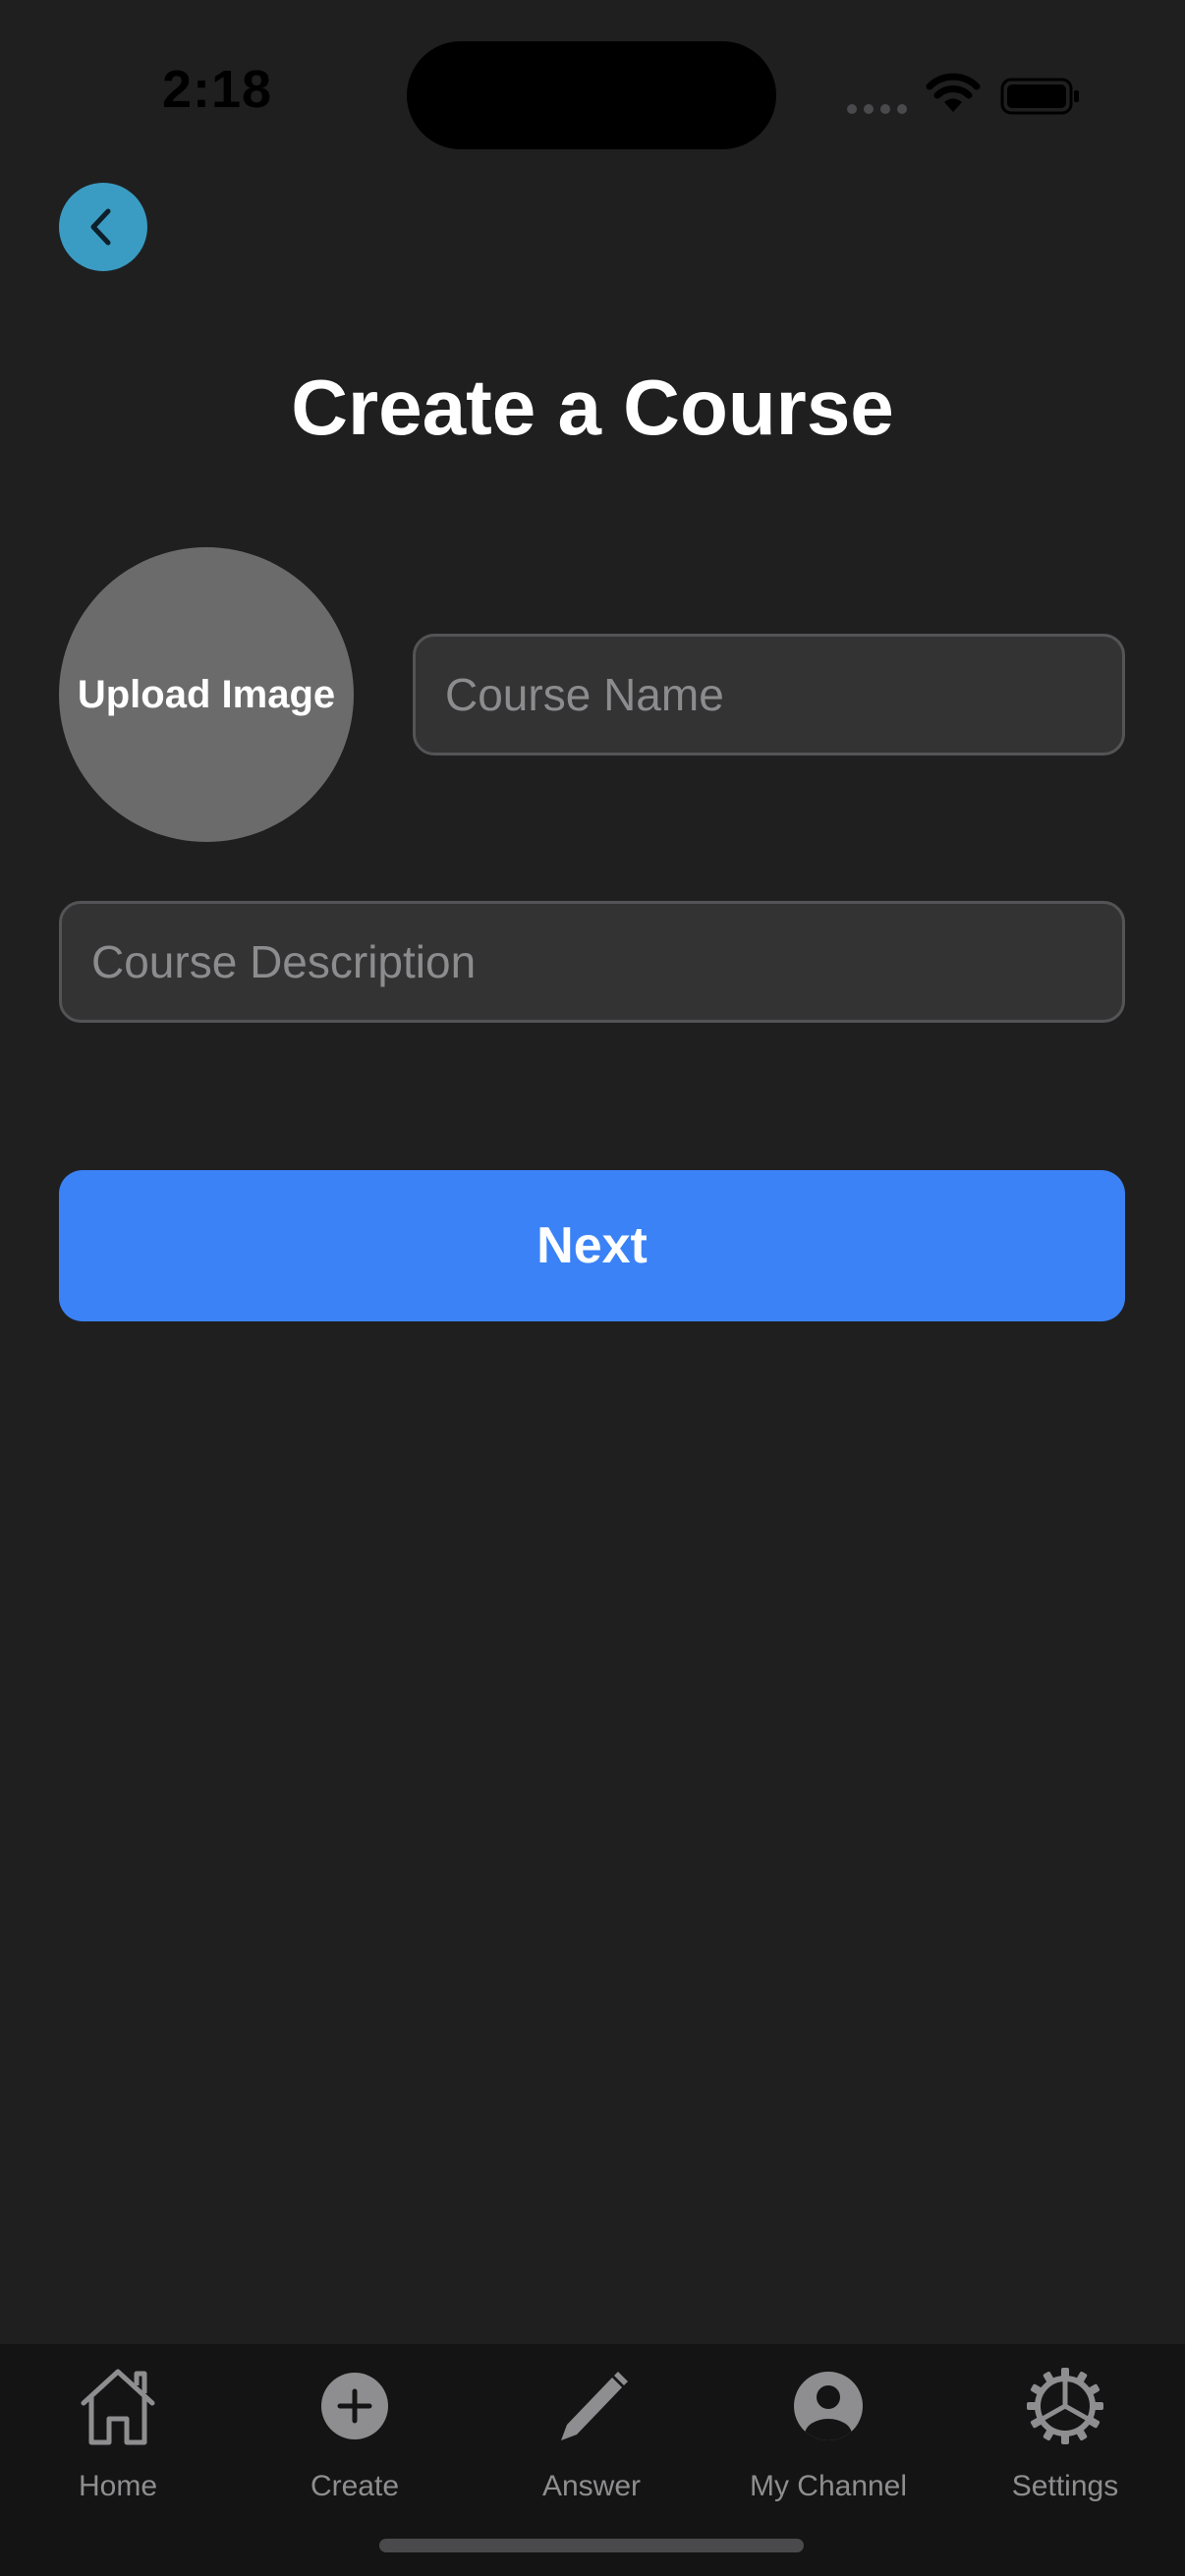 This screenshot has width=1185, height=2576. What do you see at coordinates (100, 227) in the screenshot?
I see `chevron-left-icon` at bounding box center [100, 227].